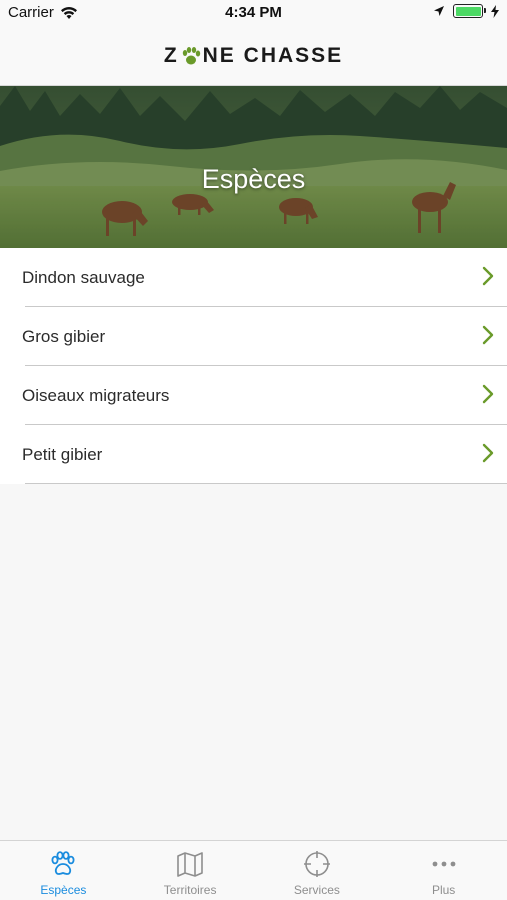 This screenshot has width=507, height=900. What do you see at coordinates (253, 179) in the screenshot?
I see `hero-title: Espèces` at bounding box center [253, 179].